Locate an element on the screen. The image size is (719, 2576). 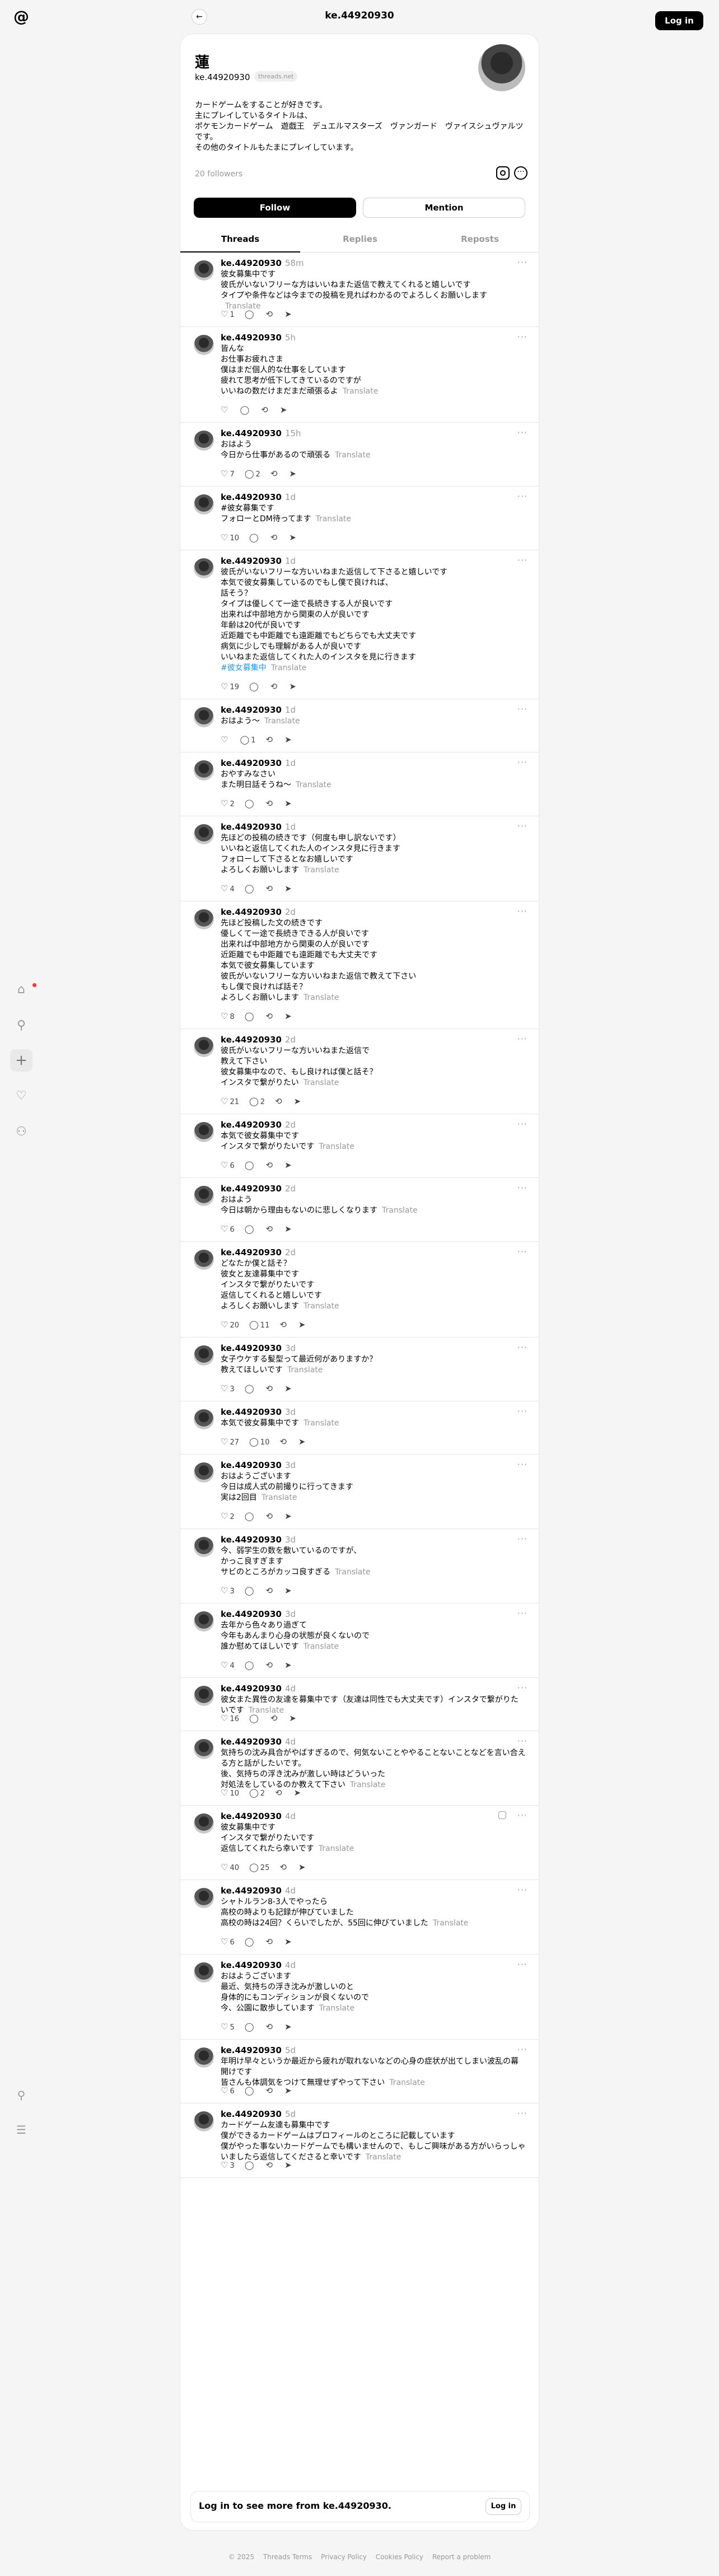
reply-button: ◯ 1 is located at coordinates (247, 740).